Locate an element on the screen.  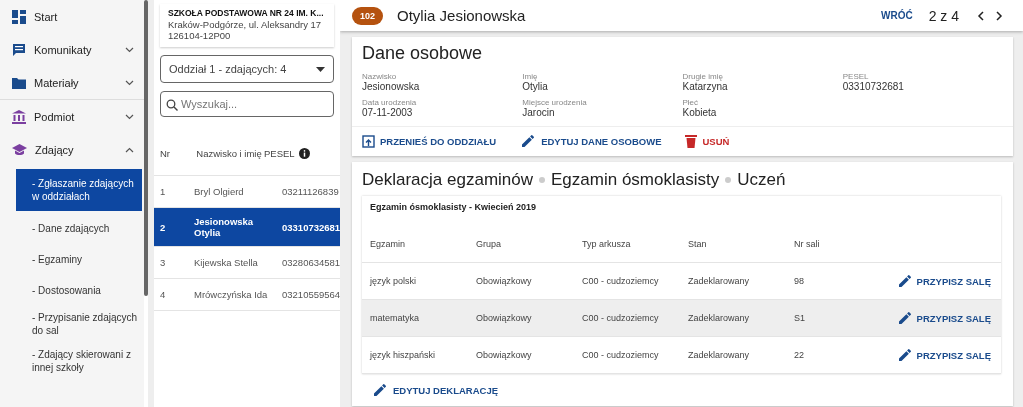
move-icon is located at coordinates (368, 141).